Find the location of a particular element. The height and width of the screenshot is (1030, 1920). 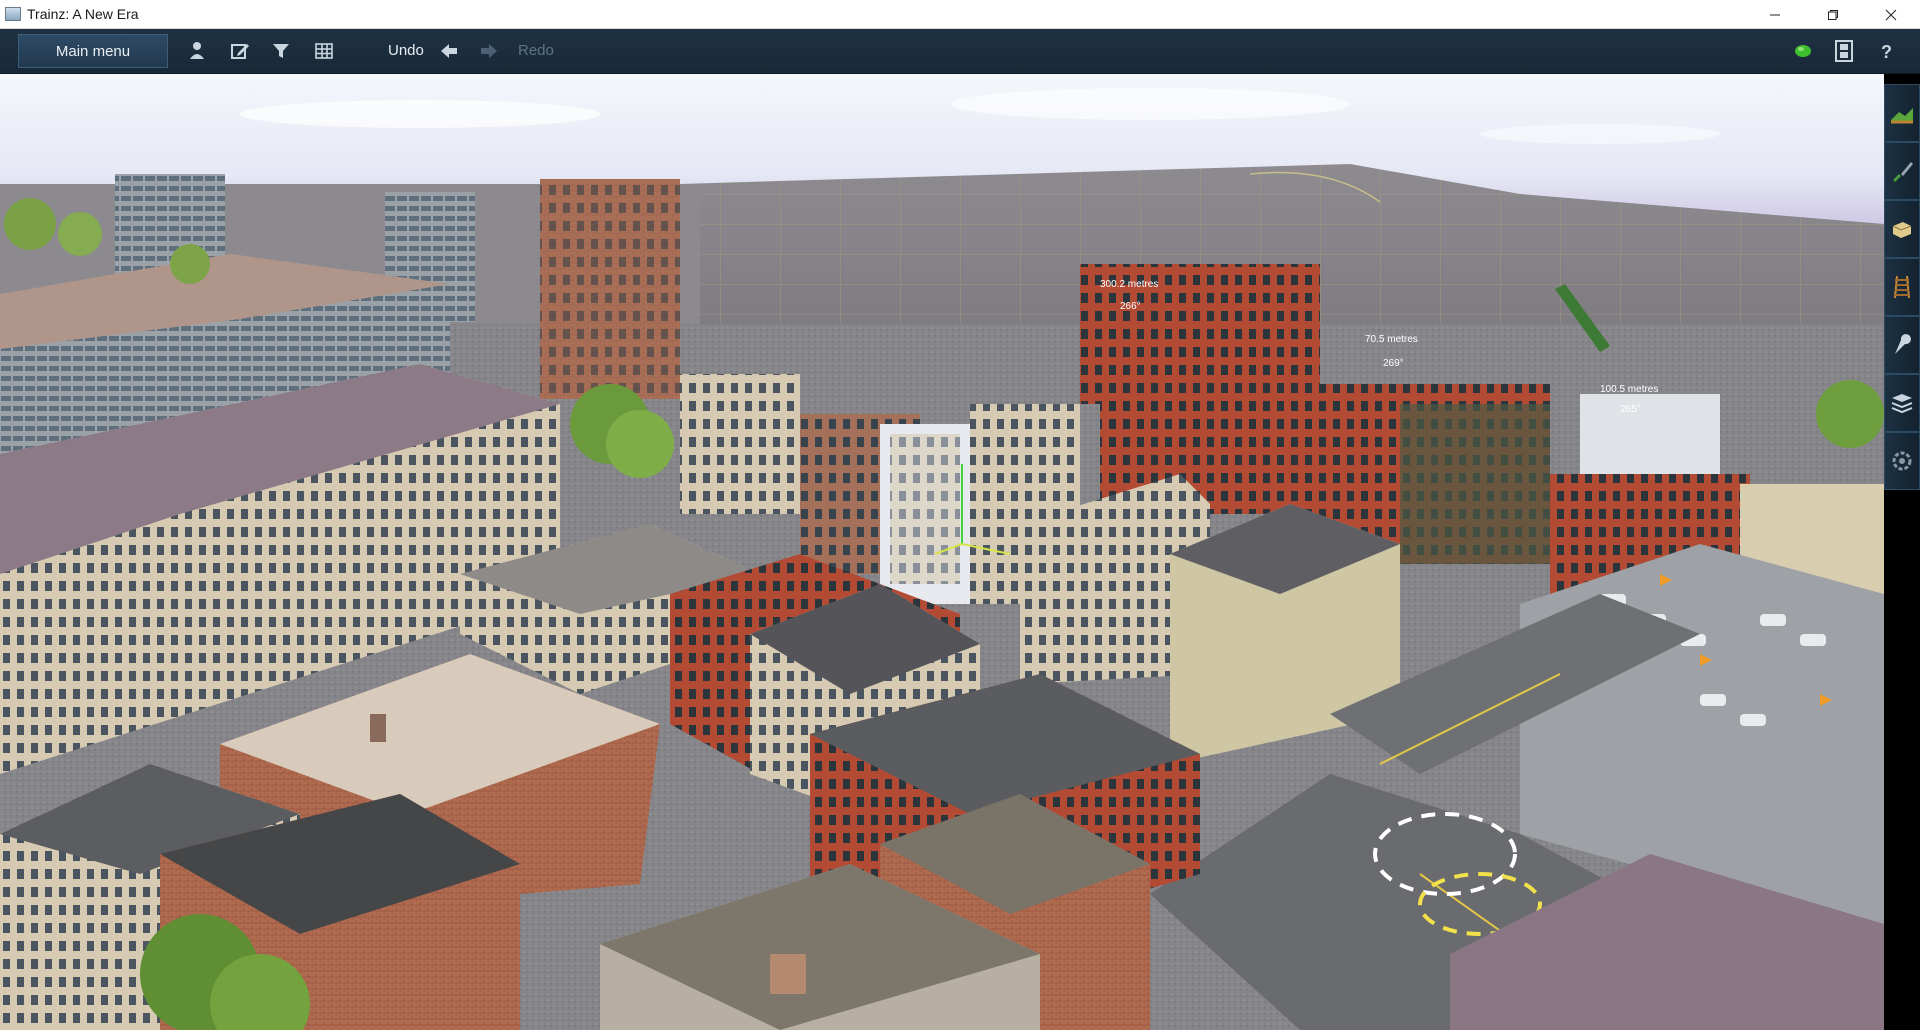

app-icon is located at coordinates (13, 14).